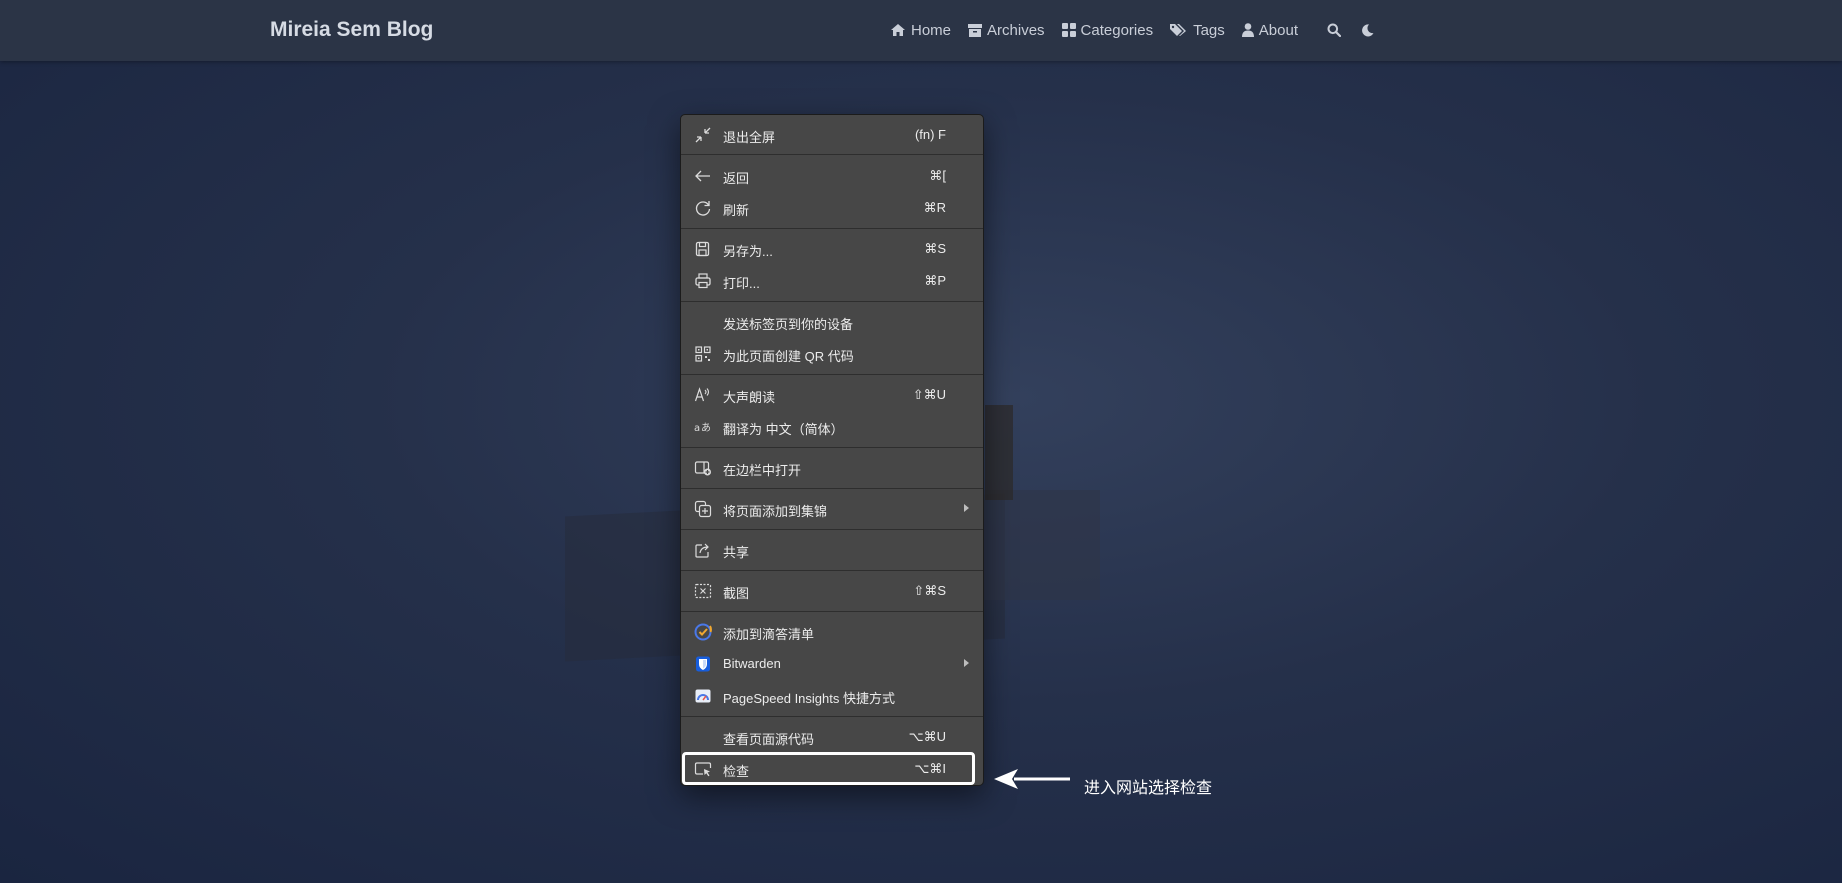 The width and height of the screenshot is (1842, 883). I want to click on nav-label: Tags, so click(1209, 30).